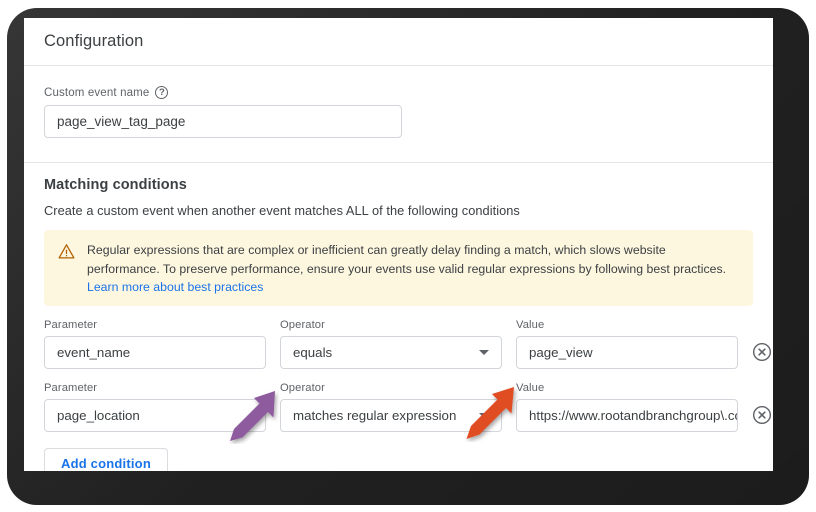  What do you see at coordinates (71, 325) in the screenshot?
I see `parameter-label-1: Parameter` at bounding box center [71, 325].